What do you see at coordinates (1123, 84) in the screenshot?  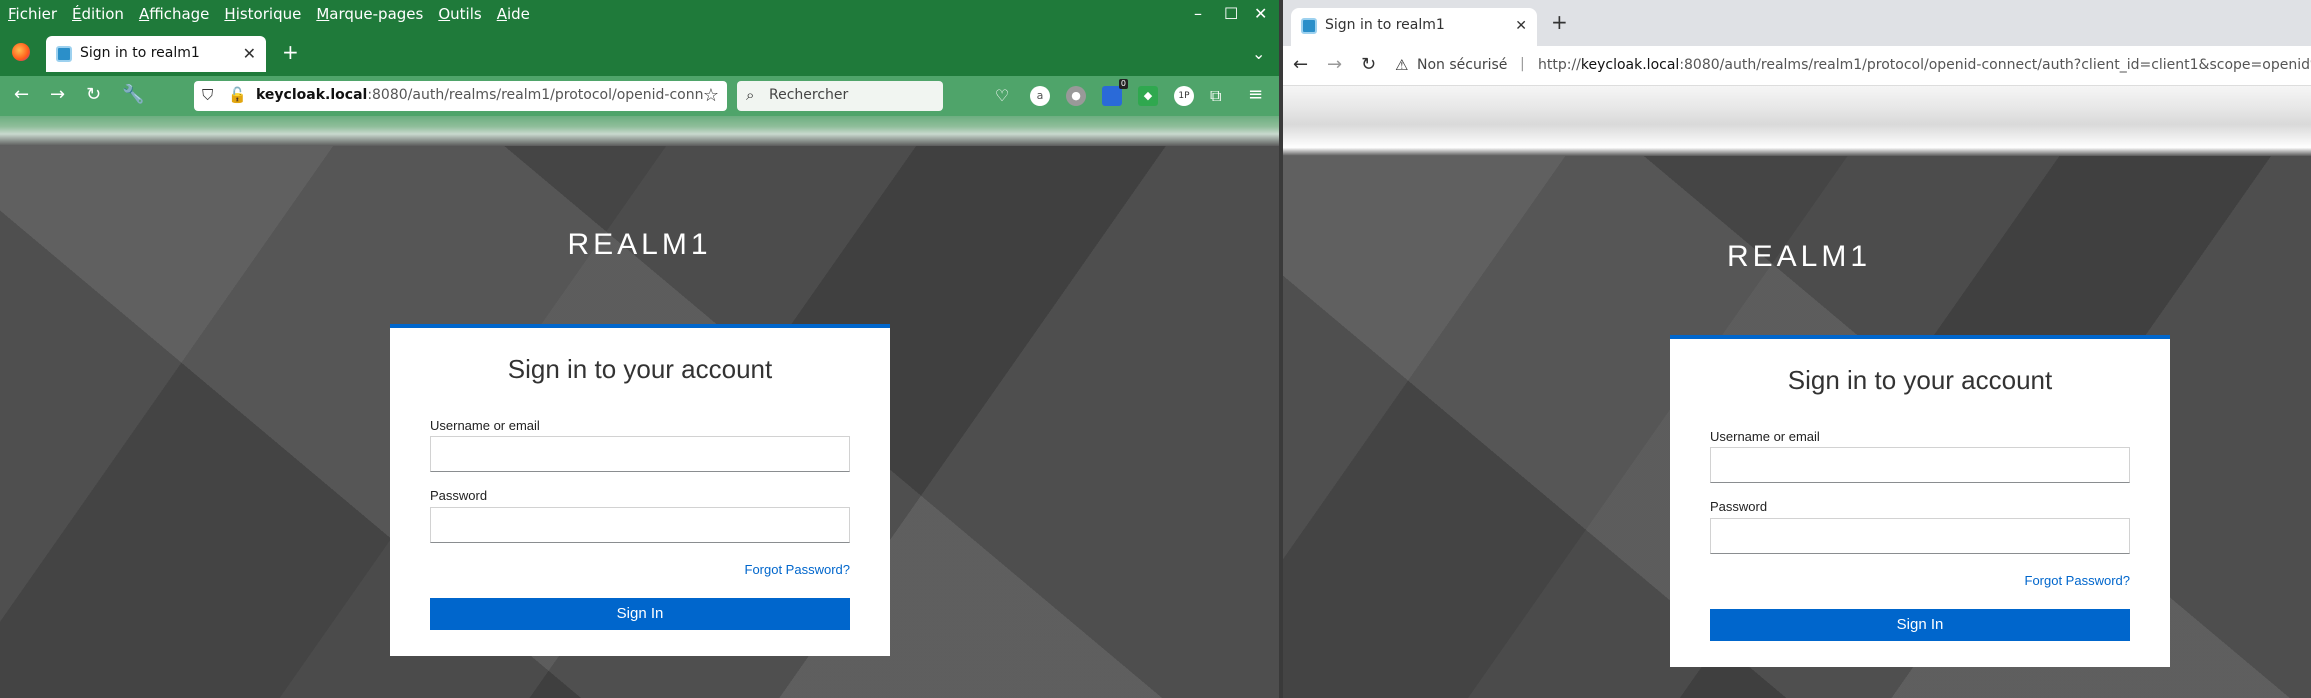 I see `badge-count: 0` at bounding box center [1123, 84].